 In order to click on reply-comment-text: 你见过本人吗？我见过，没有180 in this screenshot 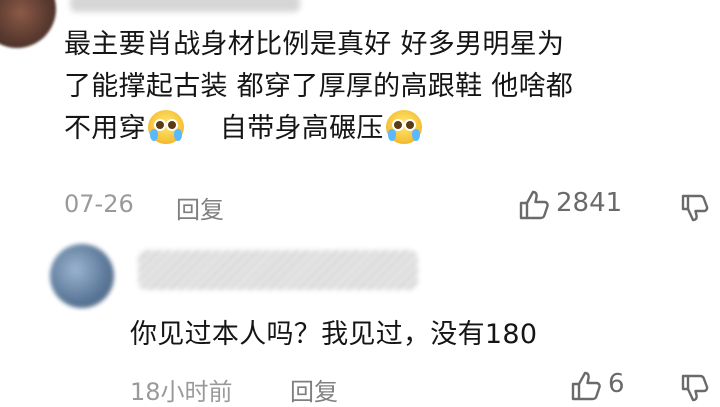, I will do `click(334, 334)`.